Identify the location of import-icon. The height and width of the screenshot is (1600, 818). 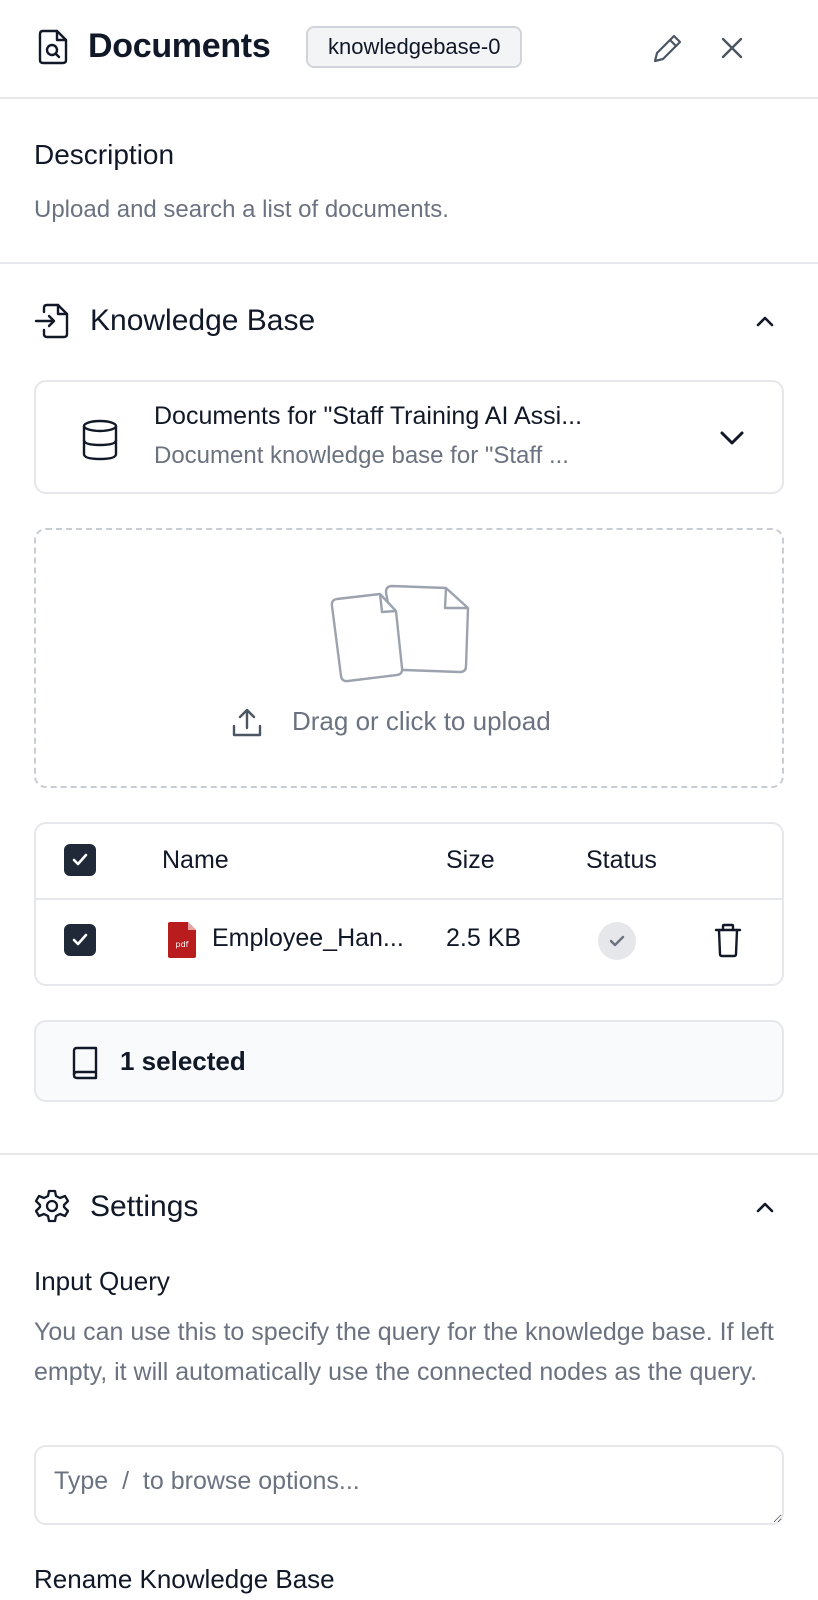
(51, 321).